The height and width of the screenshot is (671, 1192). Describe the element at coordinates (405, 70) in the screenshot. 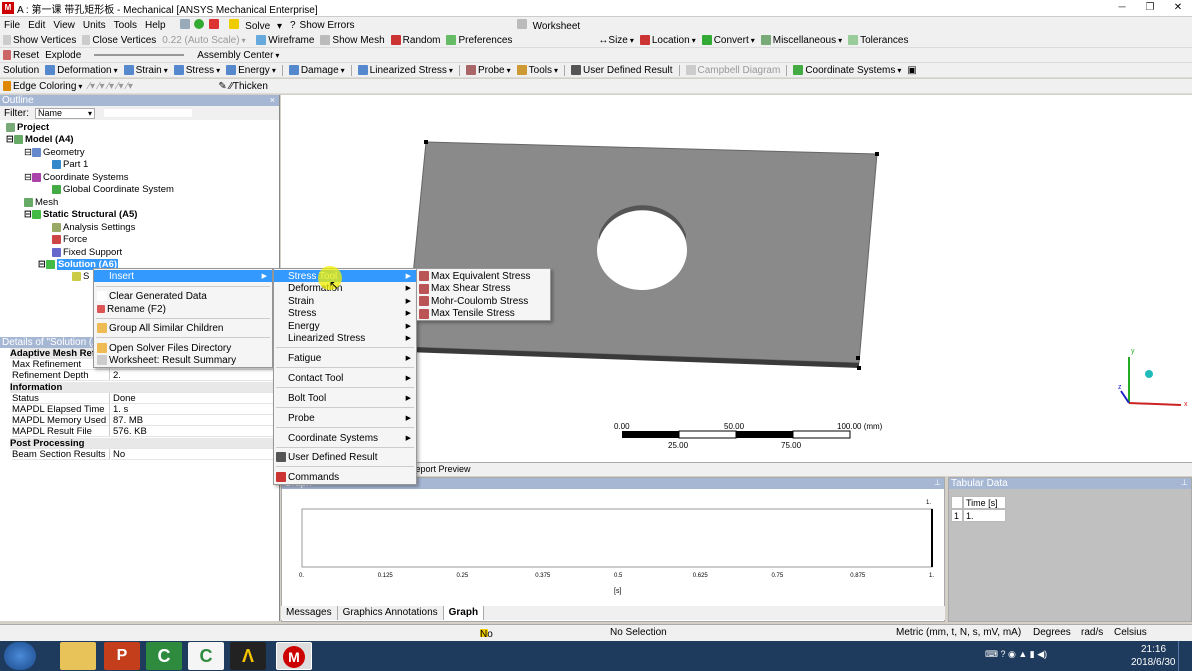

I see `linearized-stress-menu: Linearized Stress` at that location.